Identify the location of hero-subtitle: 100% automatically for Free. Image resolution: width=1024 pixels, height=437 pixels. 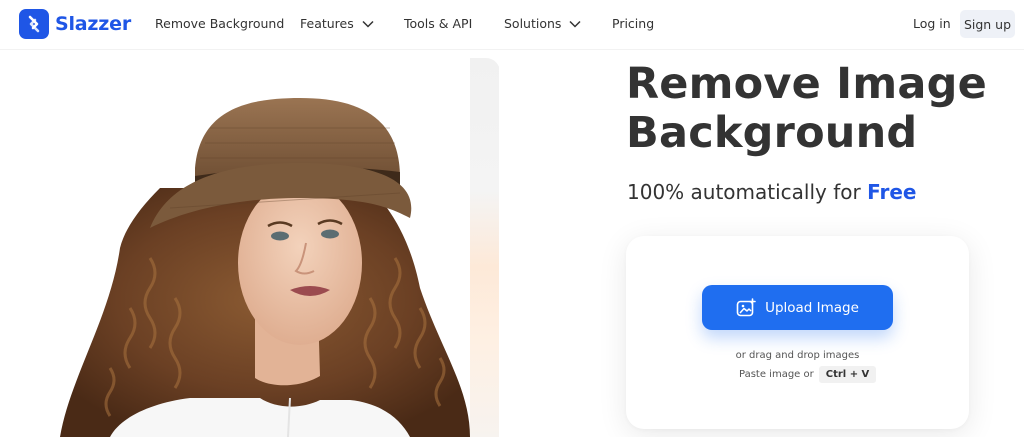
(771, 192).